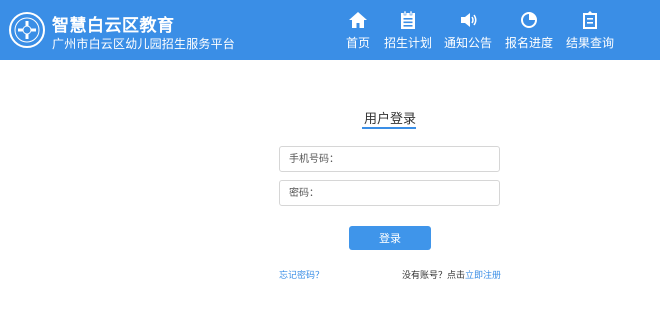 The image size is (660, 312). Describe the element at coordinates (144, 44) in the screenshot. I see `site-subtitle: 广州市白云区幼儿园招生服务平台` at that location.